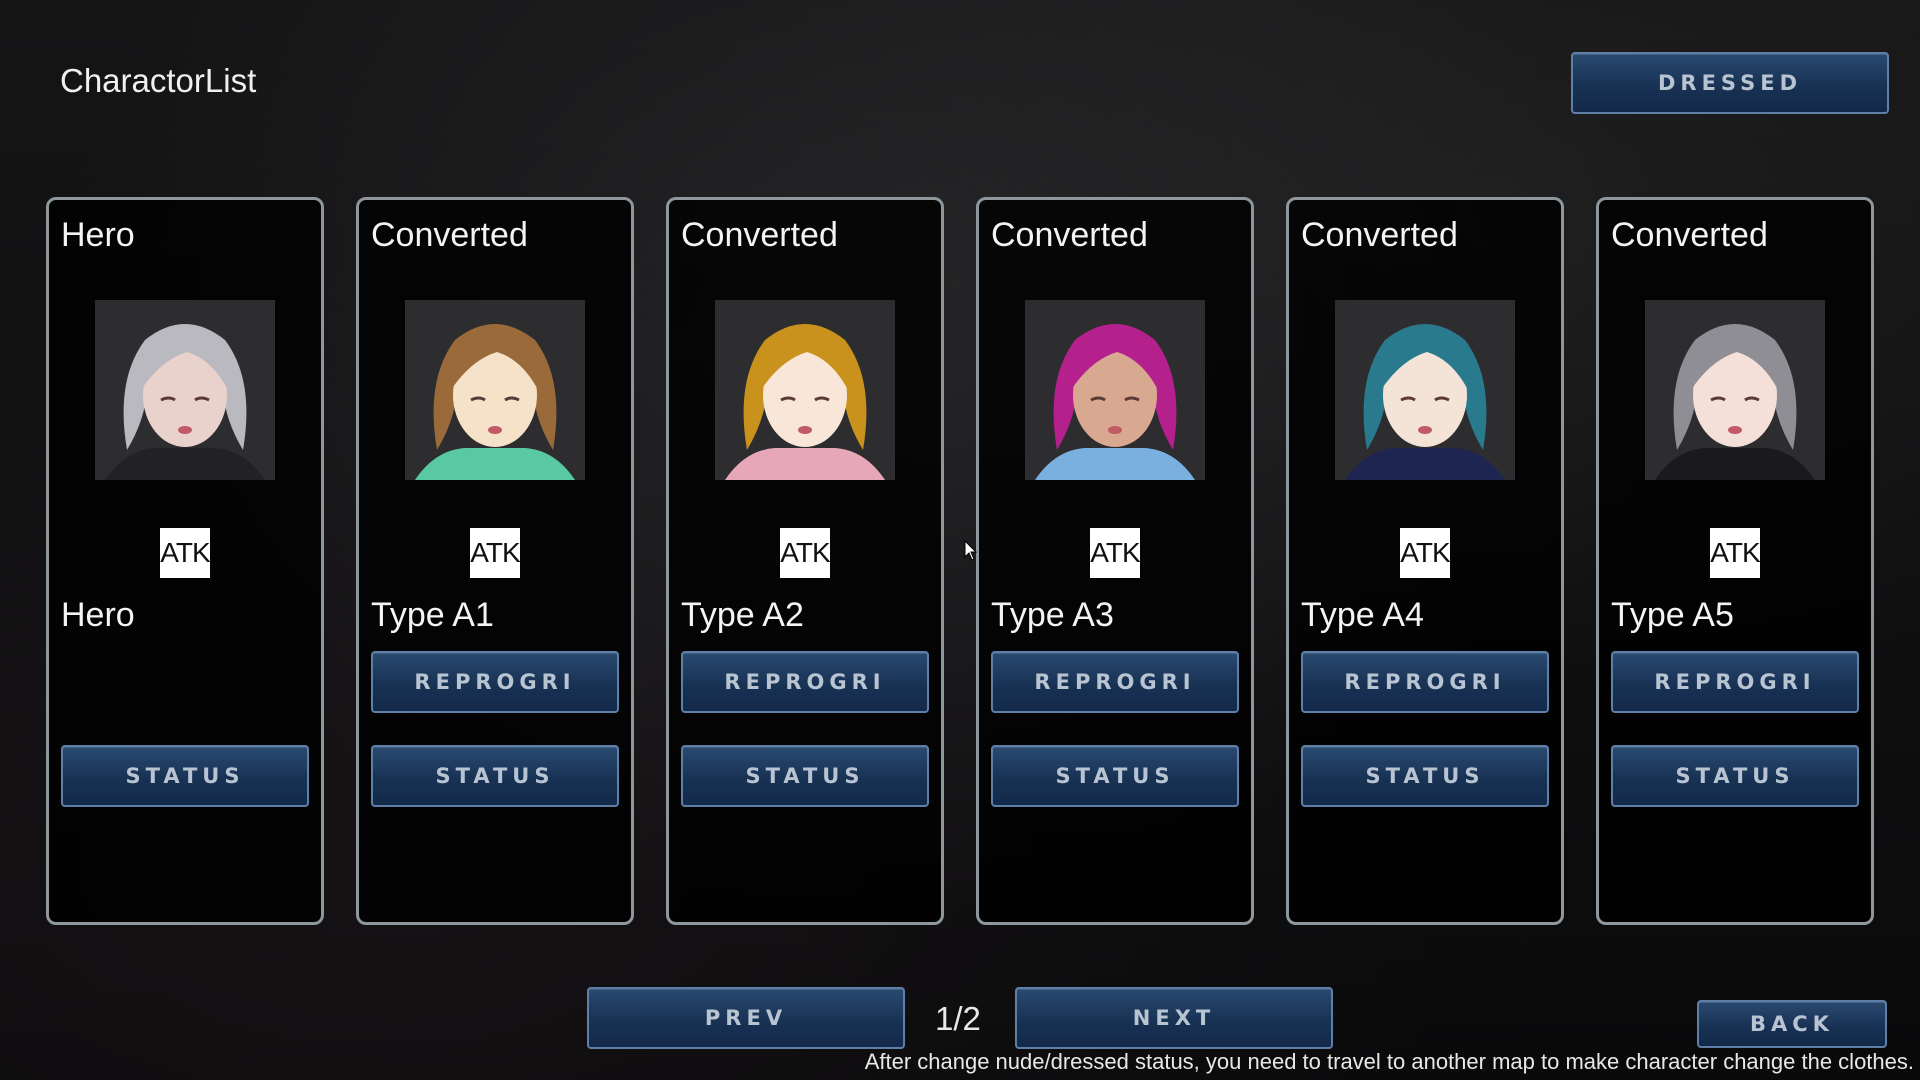  Describe the element at coordinates (98, 235) in the screenshot. I see `card-category-label: Hero` at that location.